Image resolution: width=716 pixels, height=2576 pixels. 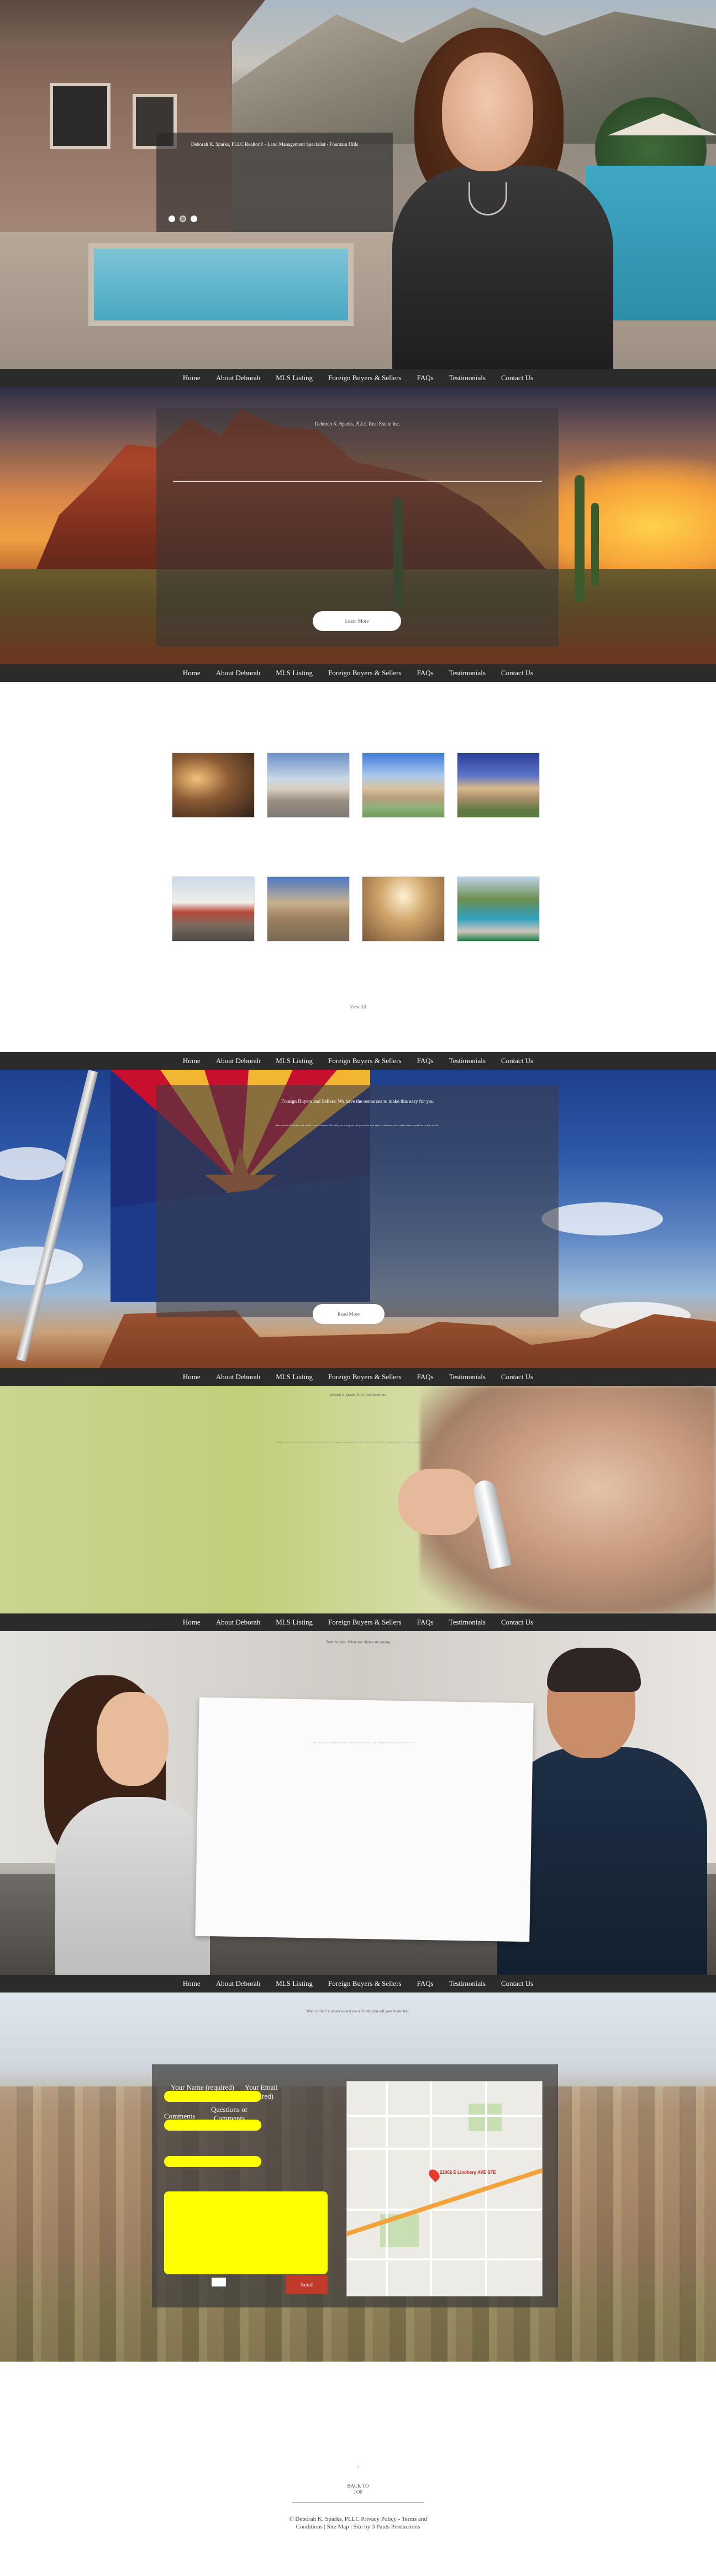 I want to click on location-map: 21002 E Lindberg AVE STE, so click(x=444, y=2188).